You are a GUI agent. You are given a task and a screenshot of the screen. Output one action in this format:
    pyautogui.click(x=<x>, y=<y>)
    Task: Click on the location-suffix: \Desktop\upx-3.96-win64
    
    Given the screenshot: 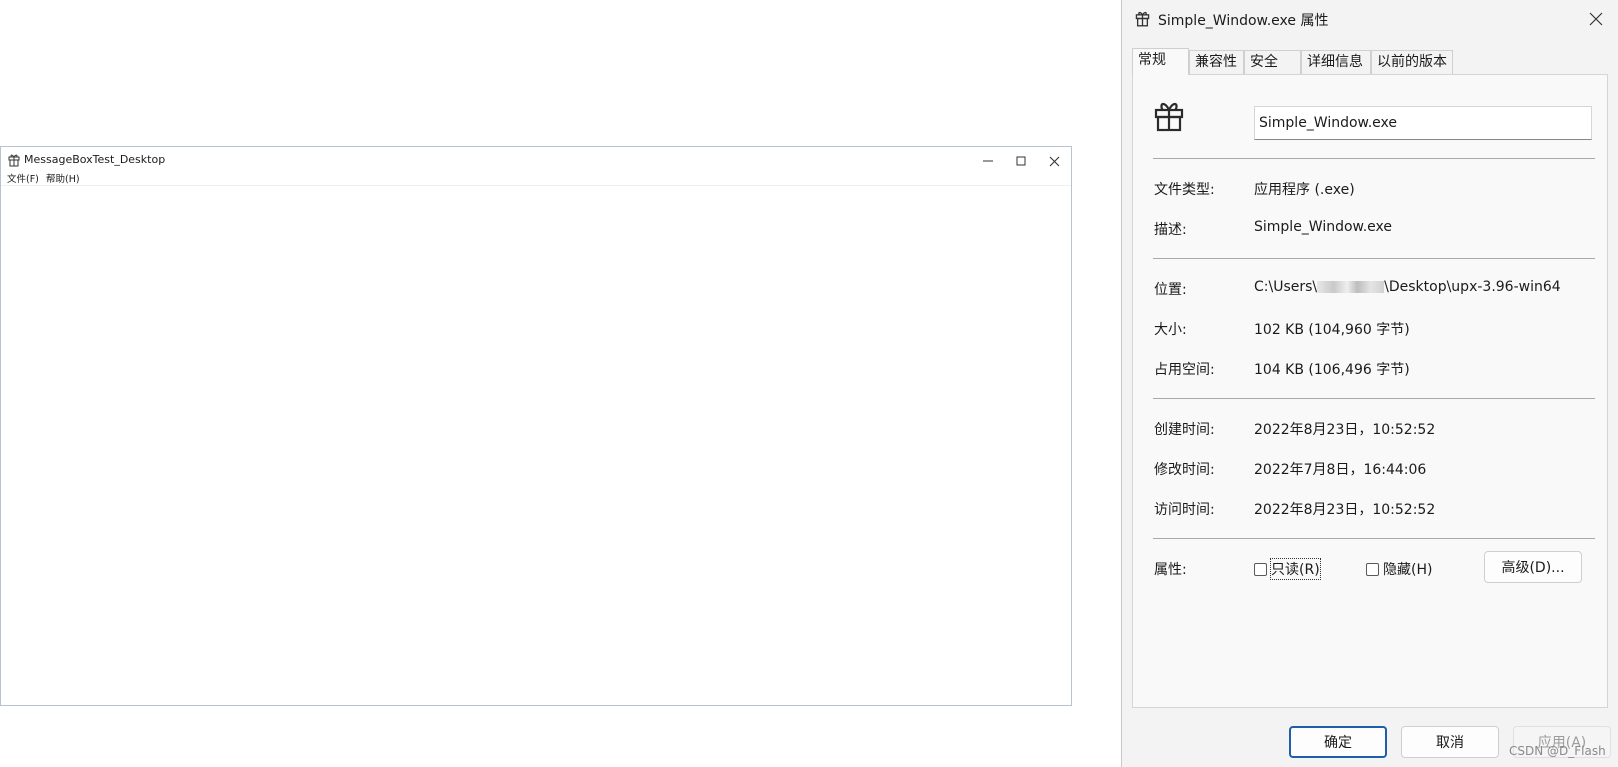 What is the action you would take?
    pyautogui.click(x=1472, y=287)
    